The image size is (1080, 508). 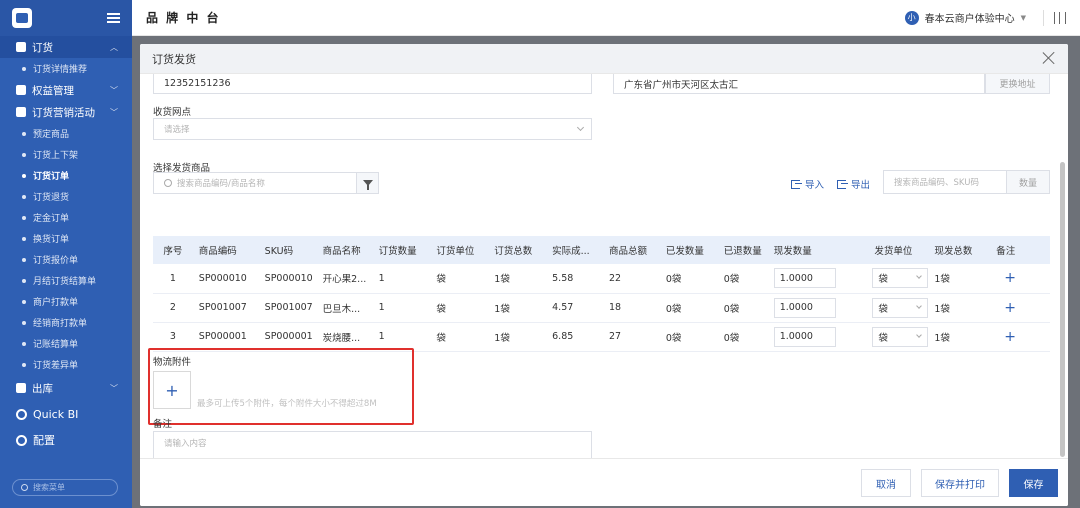 What do you see at coordinates (796, 184) in the screenshot?
I see `import-icon` at bounding box center [796, 184].